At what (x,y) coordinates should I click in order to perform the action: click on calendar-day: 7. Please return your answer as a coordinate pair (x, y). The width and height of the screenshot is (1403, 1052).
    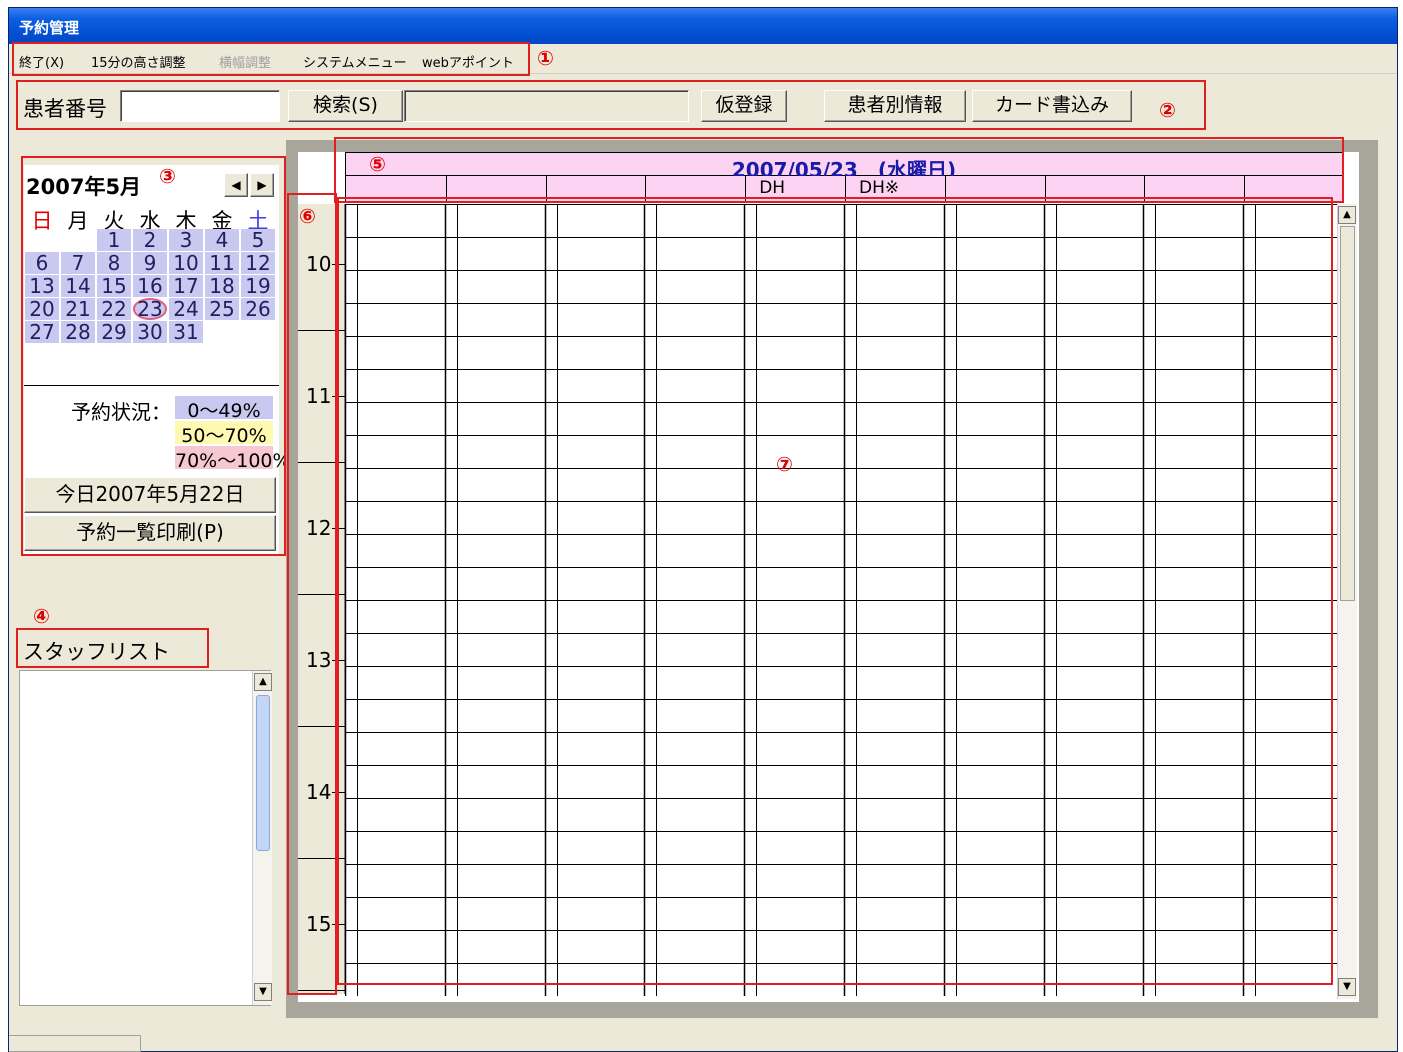
    Looking at the image, I should click on (78, 263).